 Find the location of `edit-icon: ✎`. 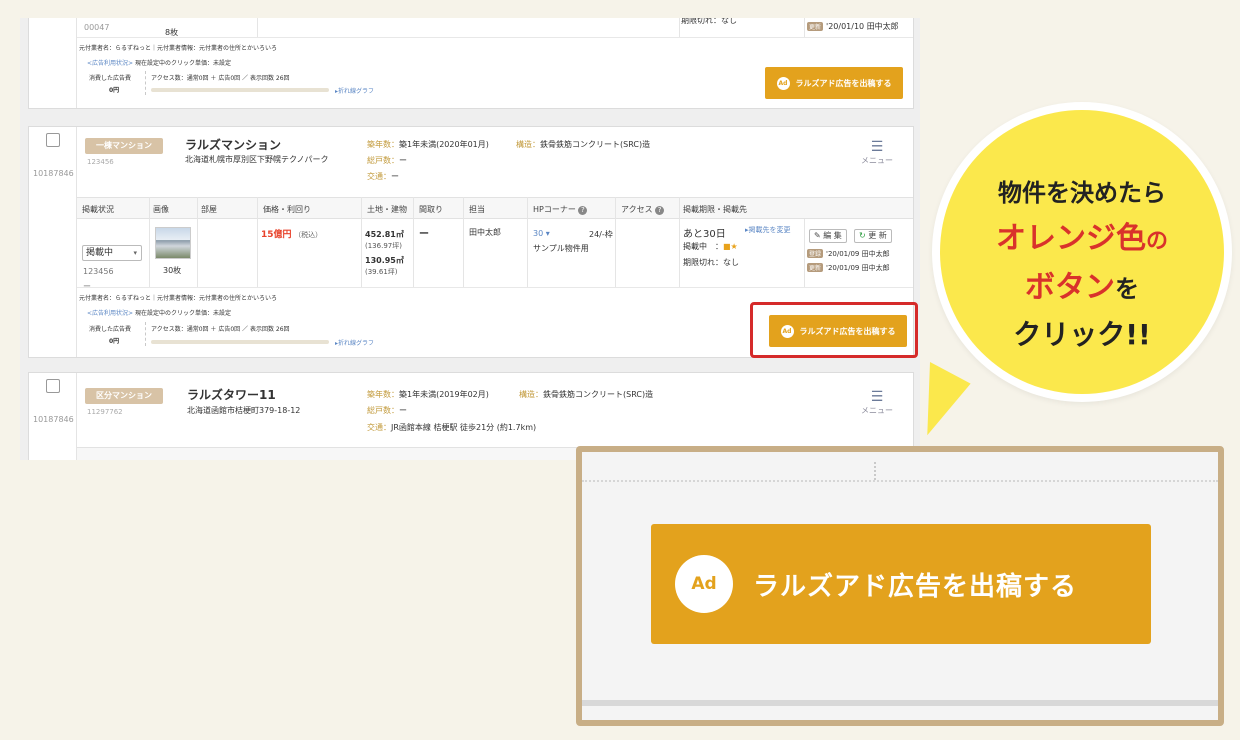

edit-icon: ✎ is located at coordinates (817, 235).